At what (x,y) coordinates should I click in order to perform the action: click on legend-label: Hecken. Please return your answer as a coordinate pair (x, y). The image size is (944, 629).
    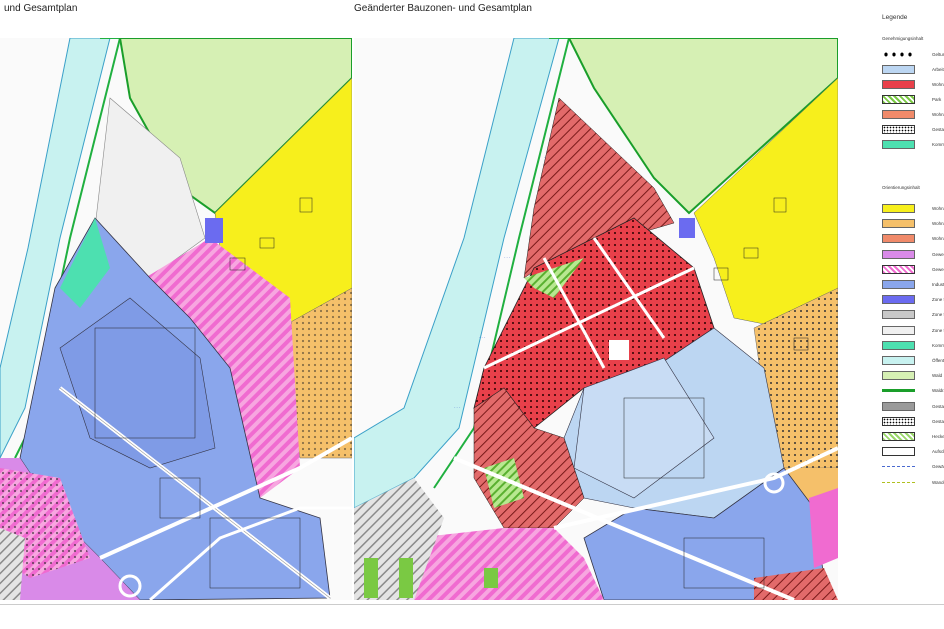
    Looking at the image, I should click on (938, 436).